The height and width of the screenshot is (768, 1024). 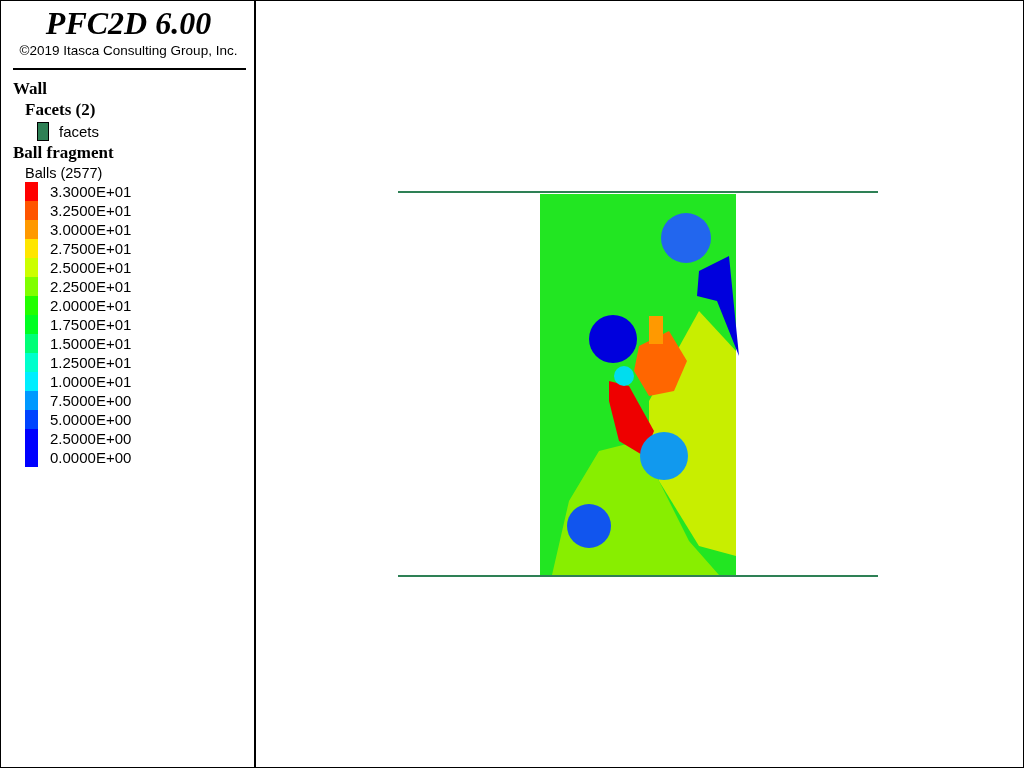 What do you see at coordinates (91, 324) in the screenshot?
I see `legend-label: 1.7500E+01` at bounding box center [91, 324].